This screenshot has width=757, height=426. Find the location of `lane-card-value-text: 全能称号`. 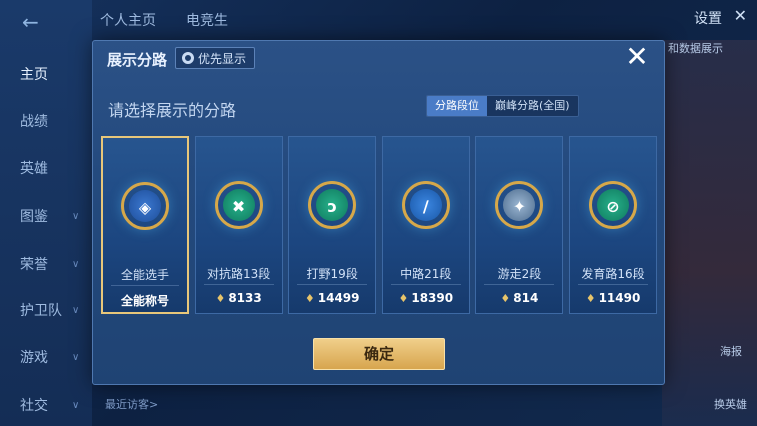

lane-card-value-text: 全能称号 is located at coordinates (144, 301).